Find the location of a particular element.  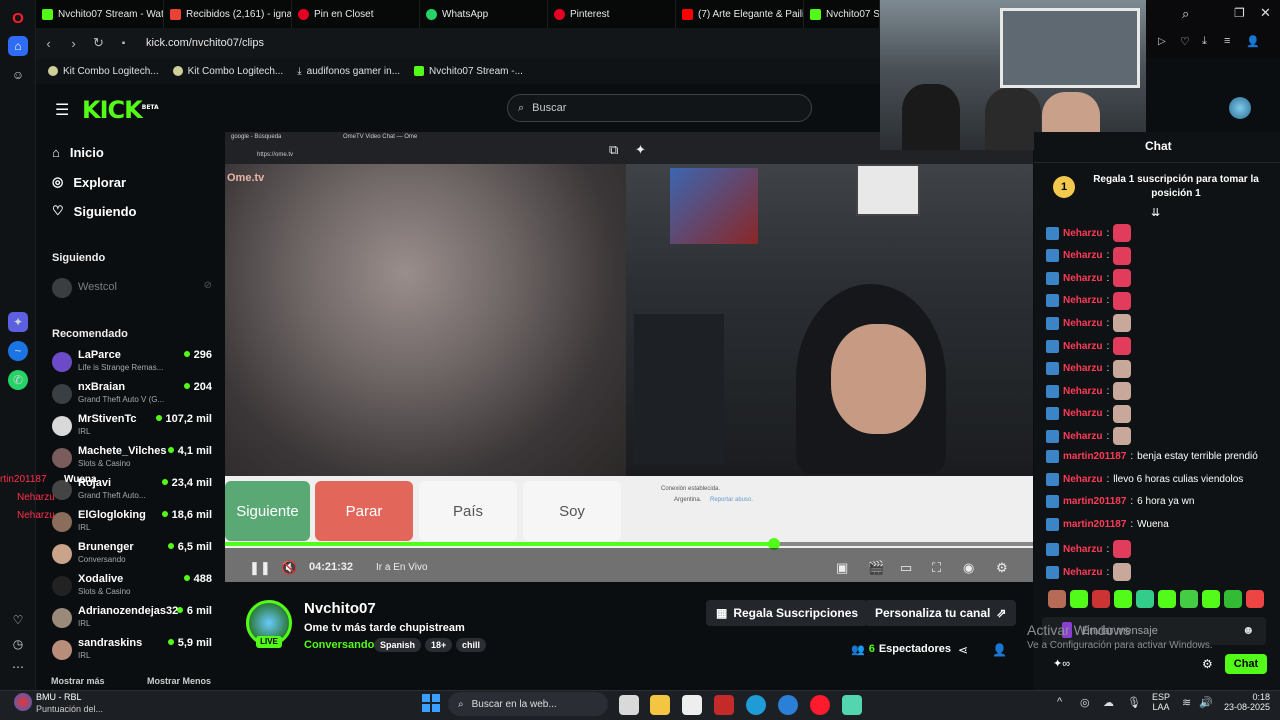

customize-channel-button: Personaliza tu canal ⇗ is located at coordinates (941, 613).